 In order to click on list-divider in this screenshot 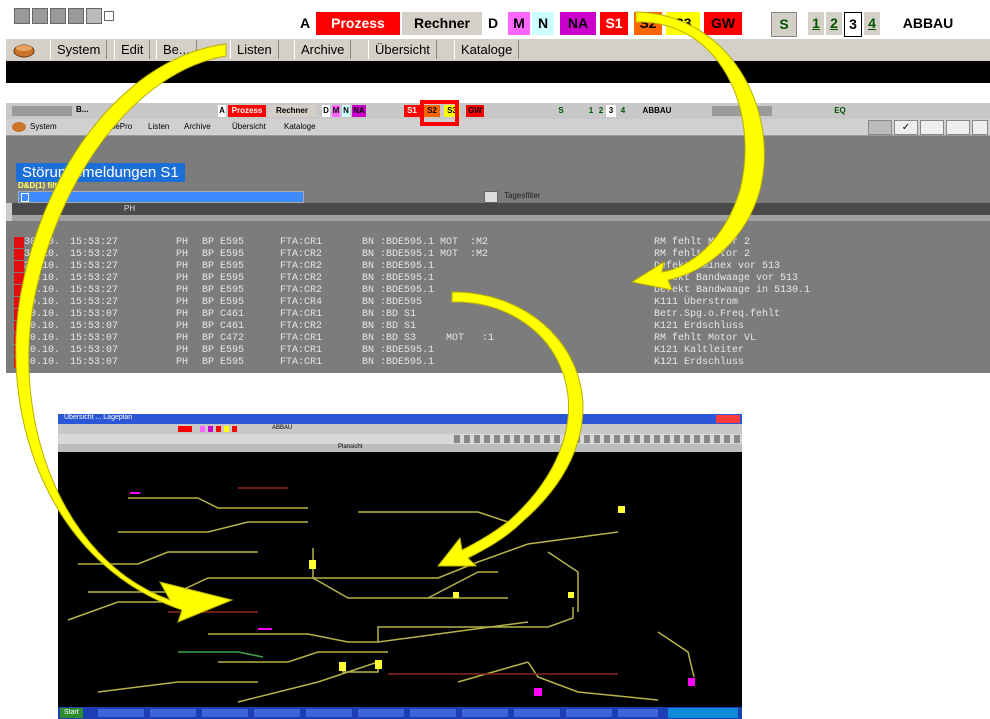, I will do `click(498, 218)`.